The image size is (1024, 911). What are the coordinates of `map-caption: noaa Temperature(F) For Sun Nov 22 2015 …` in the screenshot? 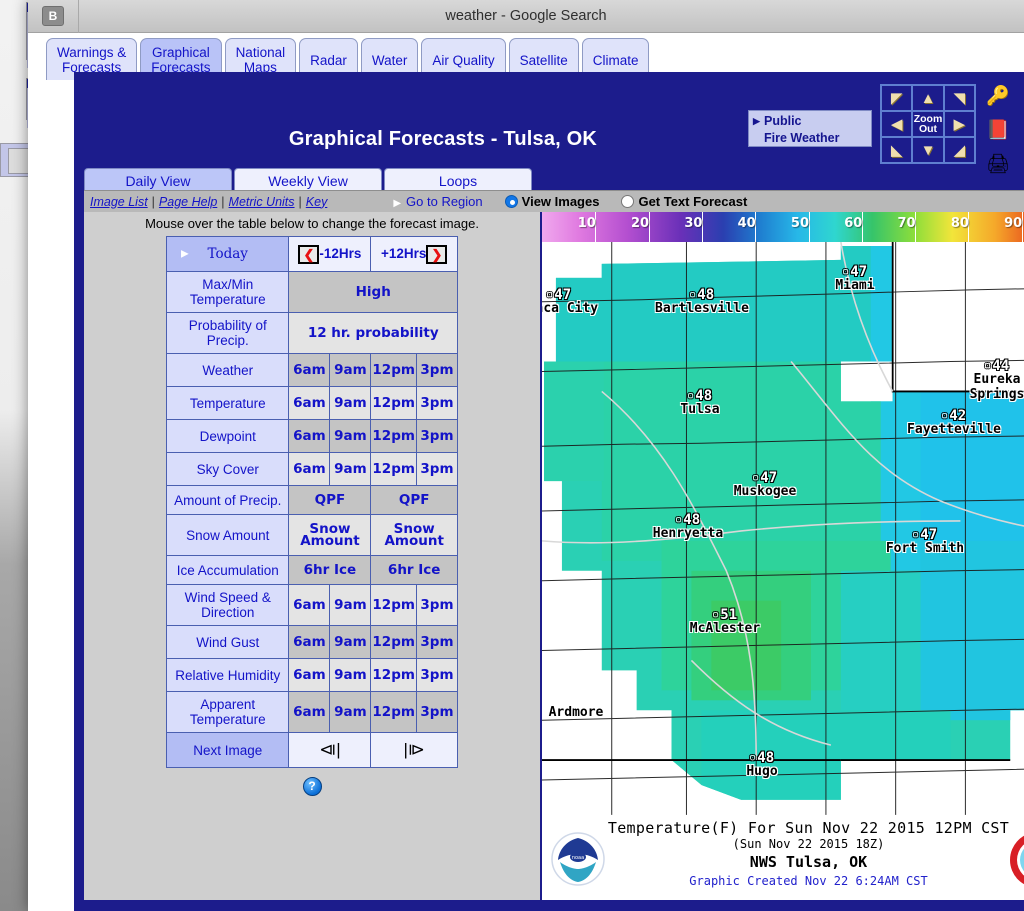 It's located at (783, 858).